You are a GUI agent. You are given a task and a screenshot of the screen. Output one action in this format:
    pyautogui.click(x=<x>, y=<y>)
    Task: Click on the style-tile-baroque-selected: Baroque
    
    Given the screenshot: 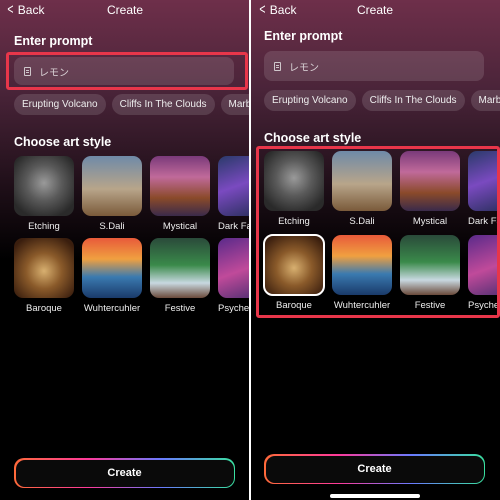 What is the action you would take?
    pyautogui.click(x=294, y=272)
    